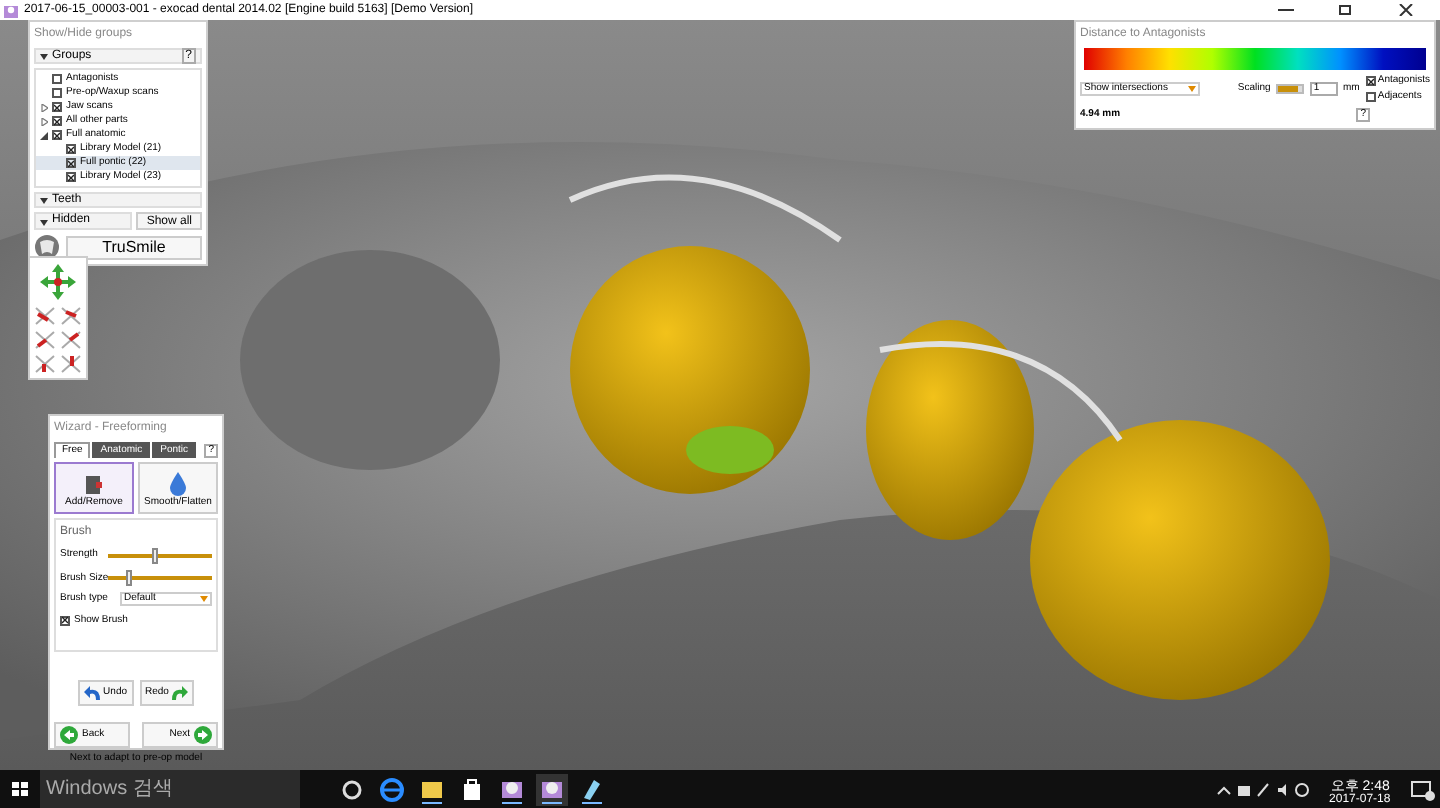 Image resolution: width=1440 pixels, height=808 pixels. Describe the element at coordinates (69, 735) in the screenshot. I see `back-arrow-icon` at that location.